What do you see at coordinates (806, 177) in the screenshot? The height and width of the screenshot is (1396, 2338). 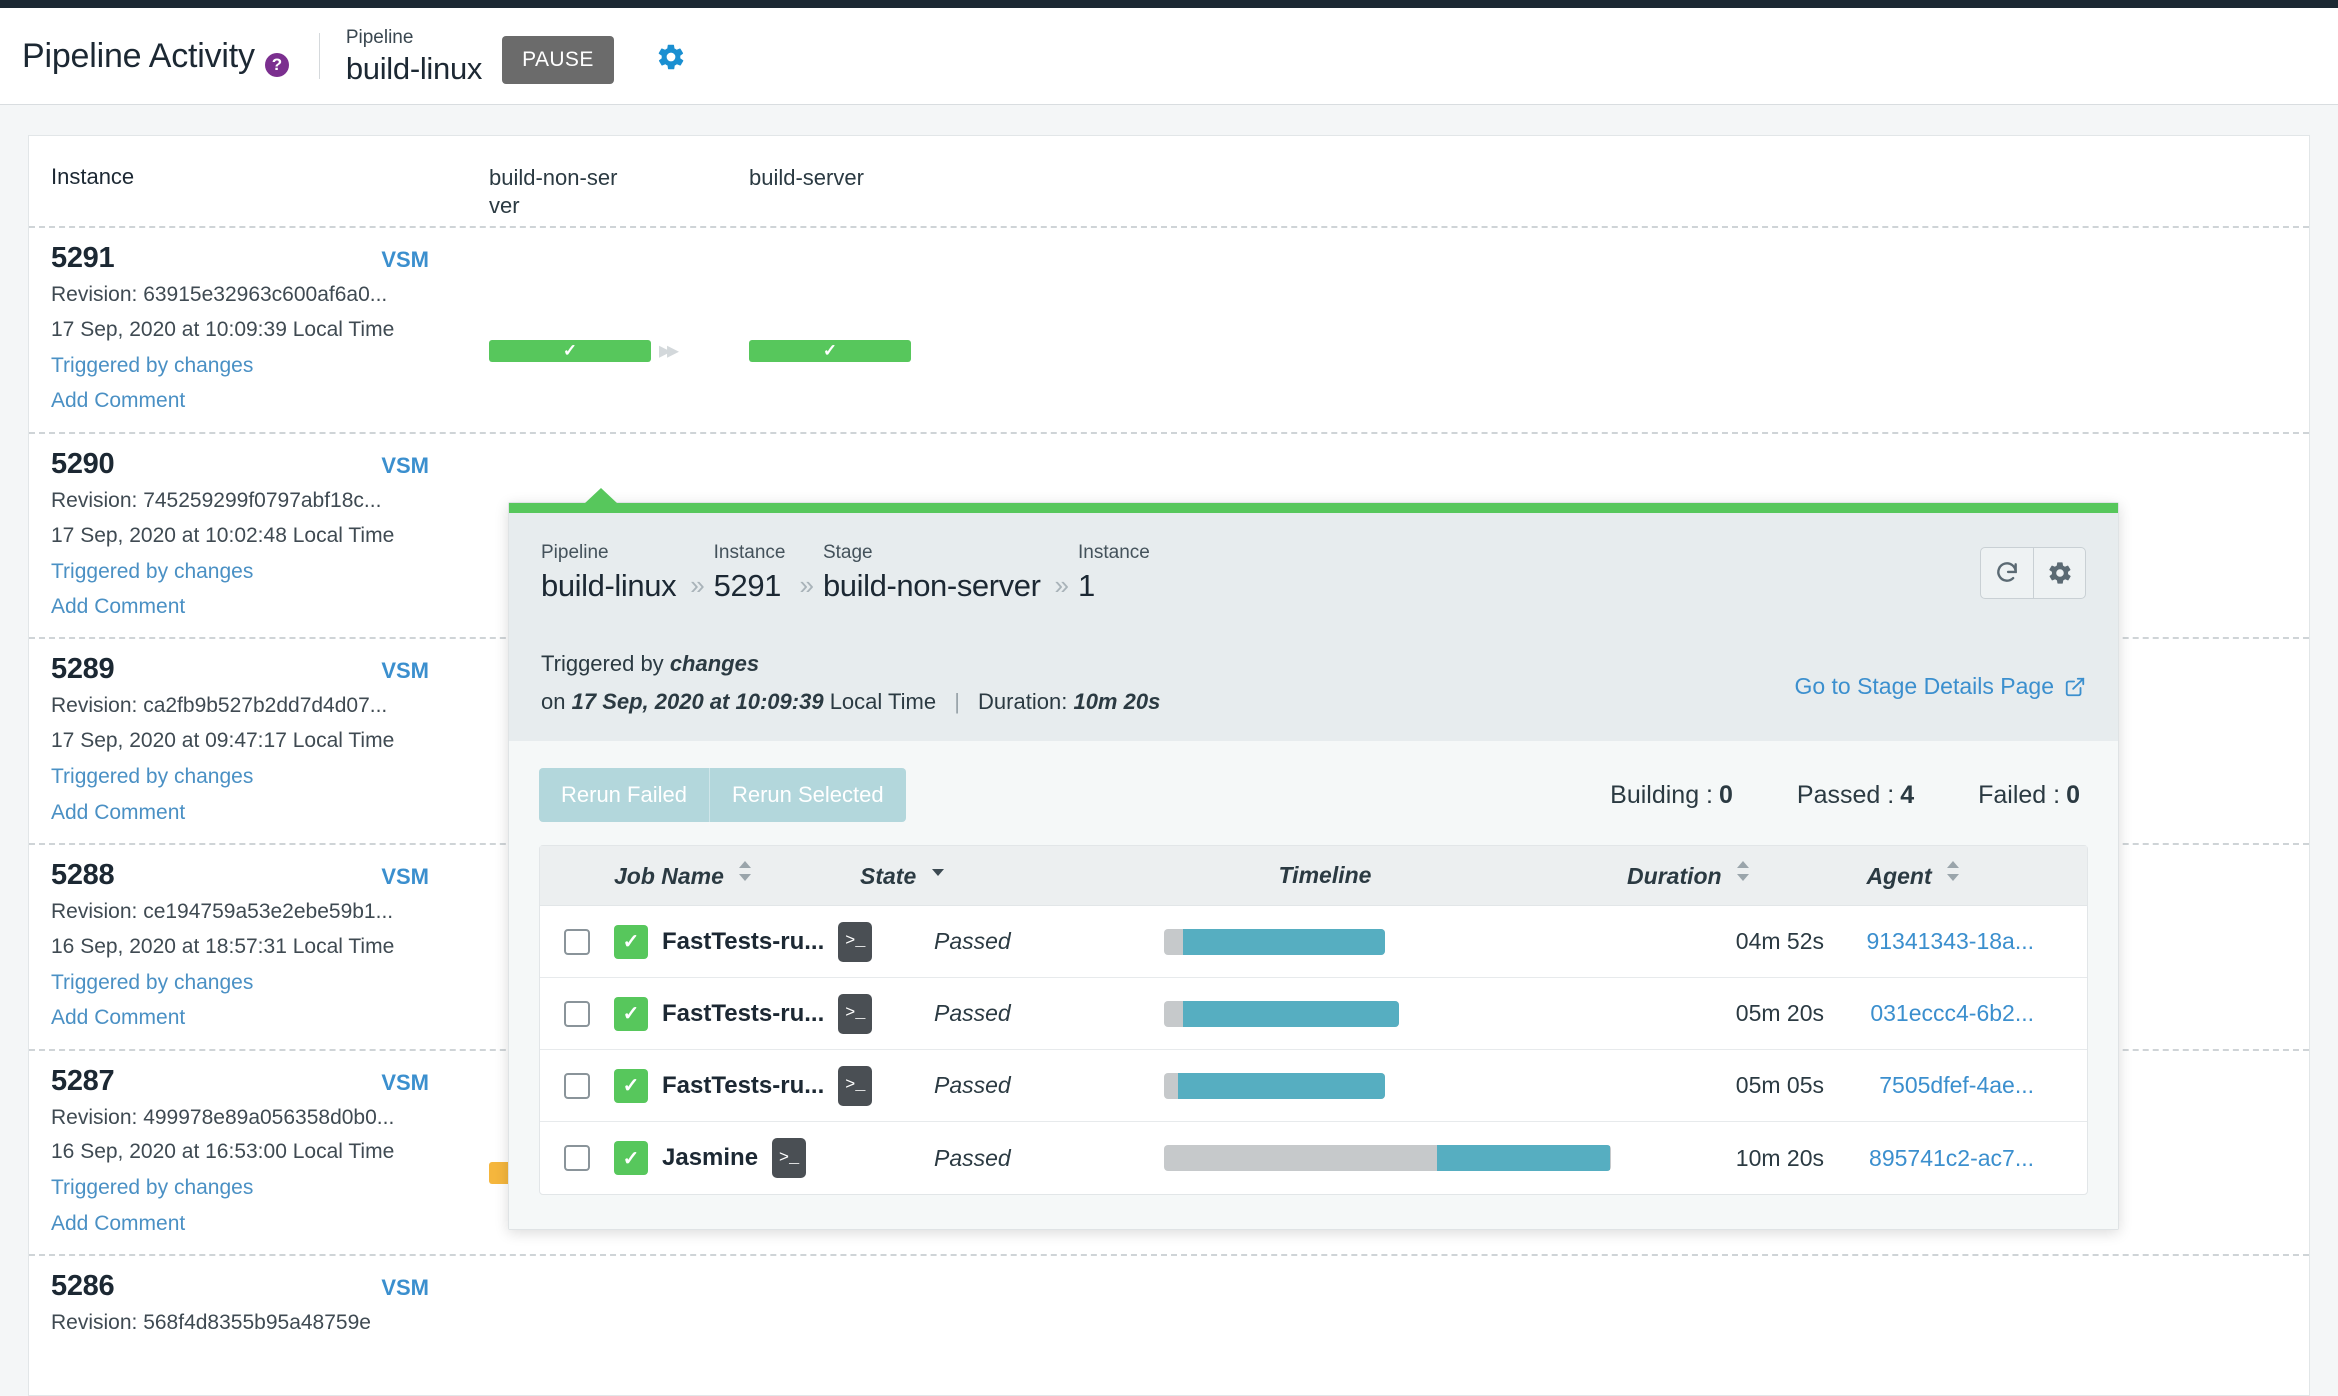 I see `column-header-stage-build-server: build-server` at bounding box center [806, 177].